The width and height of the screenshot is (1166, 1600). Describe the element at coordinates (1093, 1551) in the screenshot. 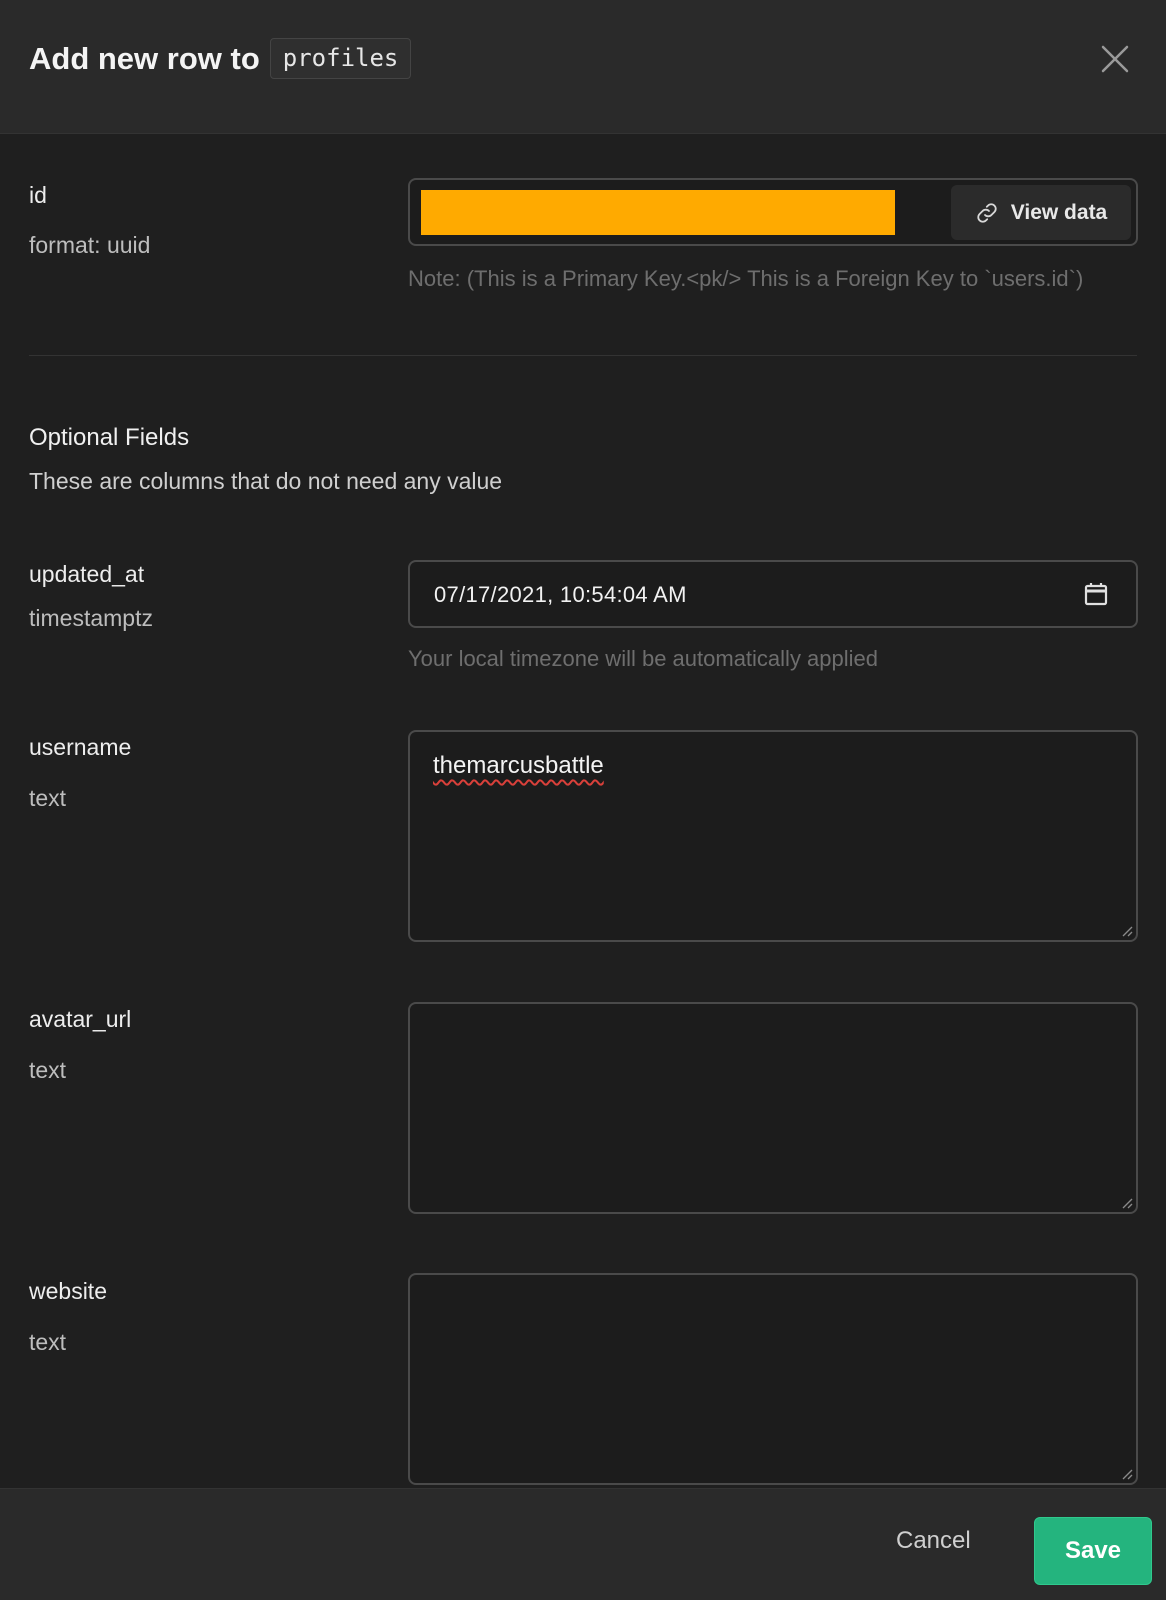

I see `save-button: Save` at that location.